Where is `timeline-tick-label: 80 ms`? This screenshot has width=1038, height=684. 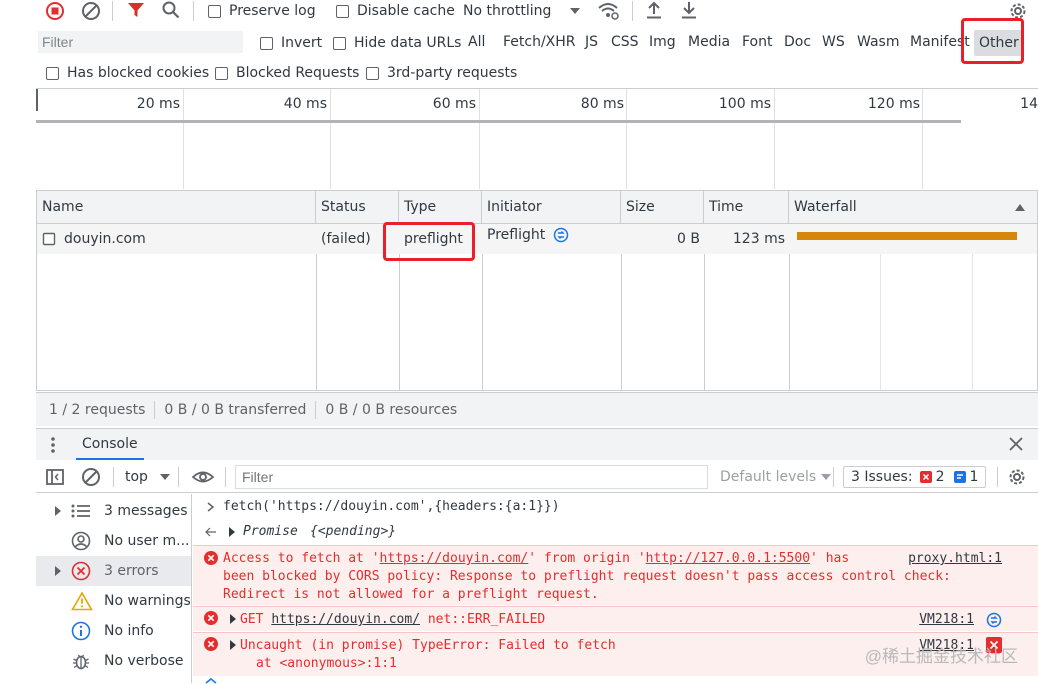
timeline-tick-label: 80 ms is located at coordinates (602, 104).